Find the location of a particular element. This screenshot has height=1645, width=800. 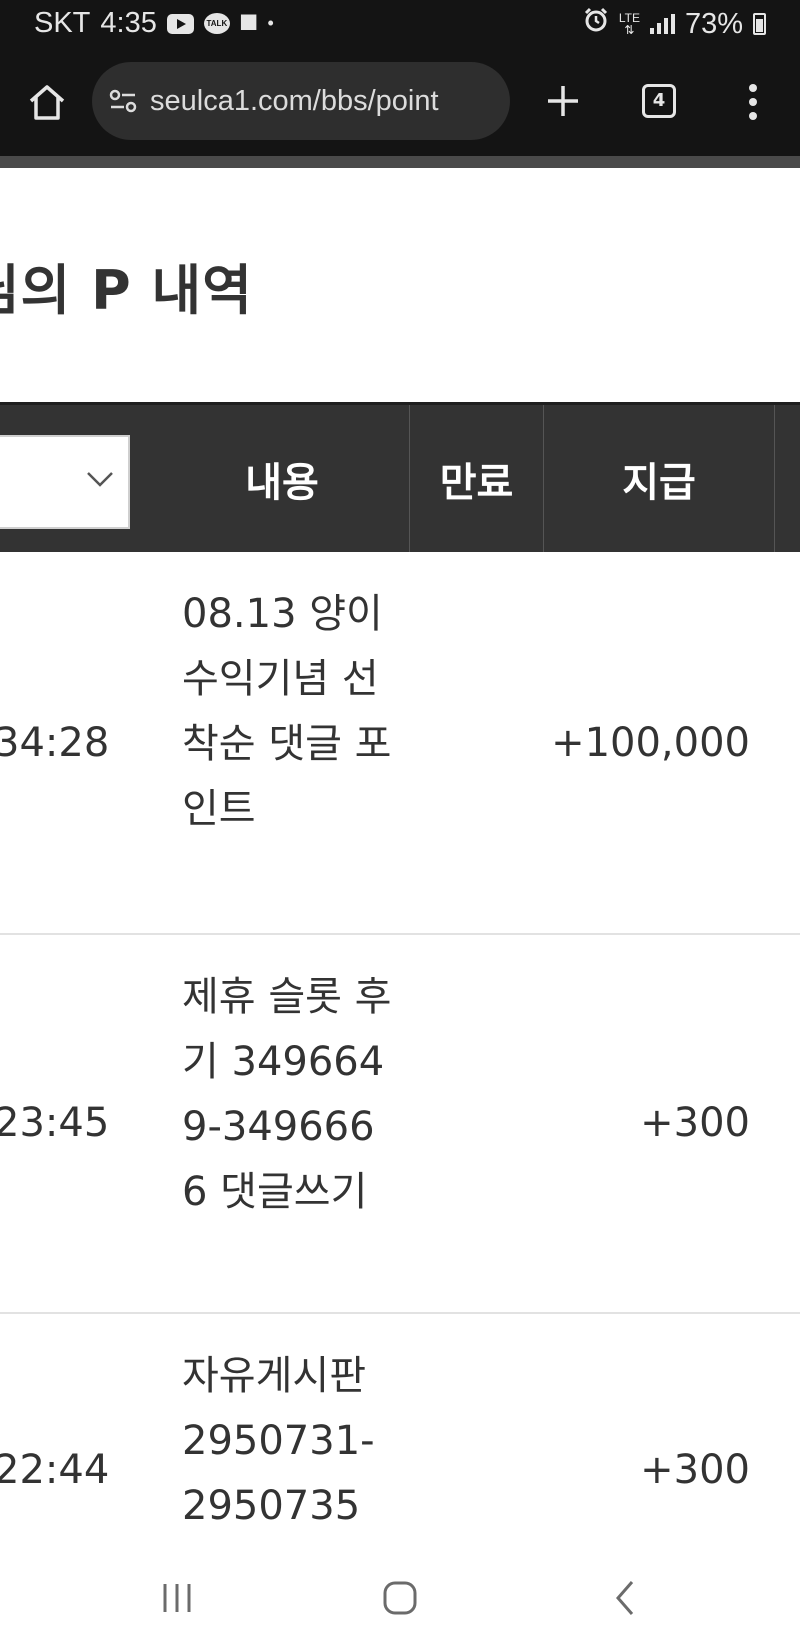

battery-level: 73% is located at coordinates (713, 23).